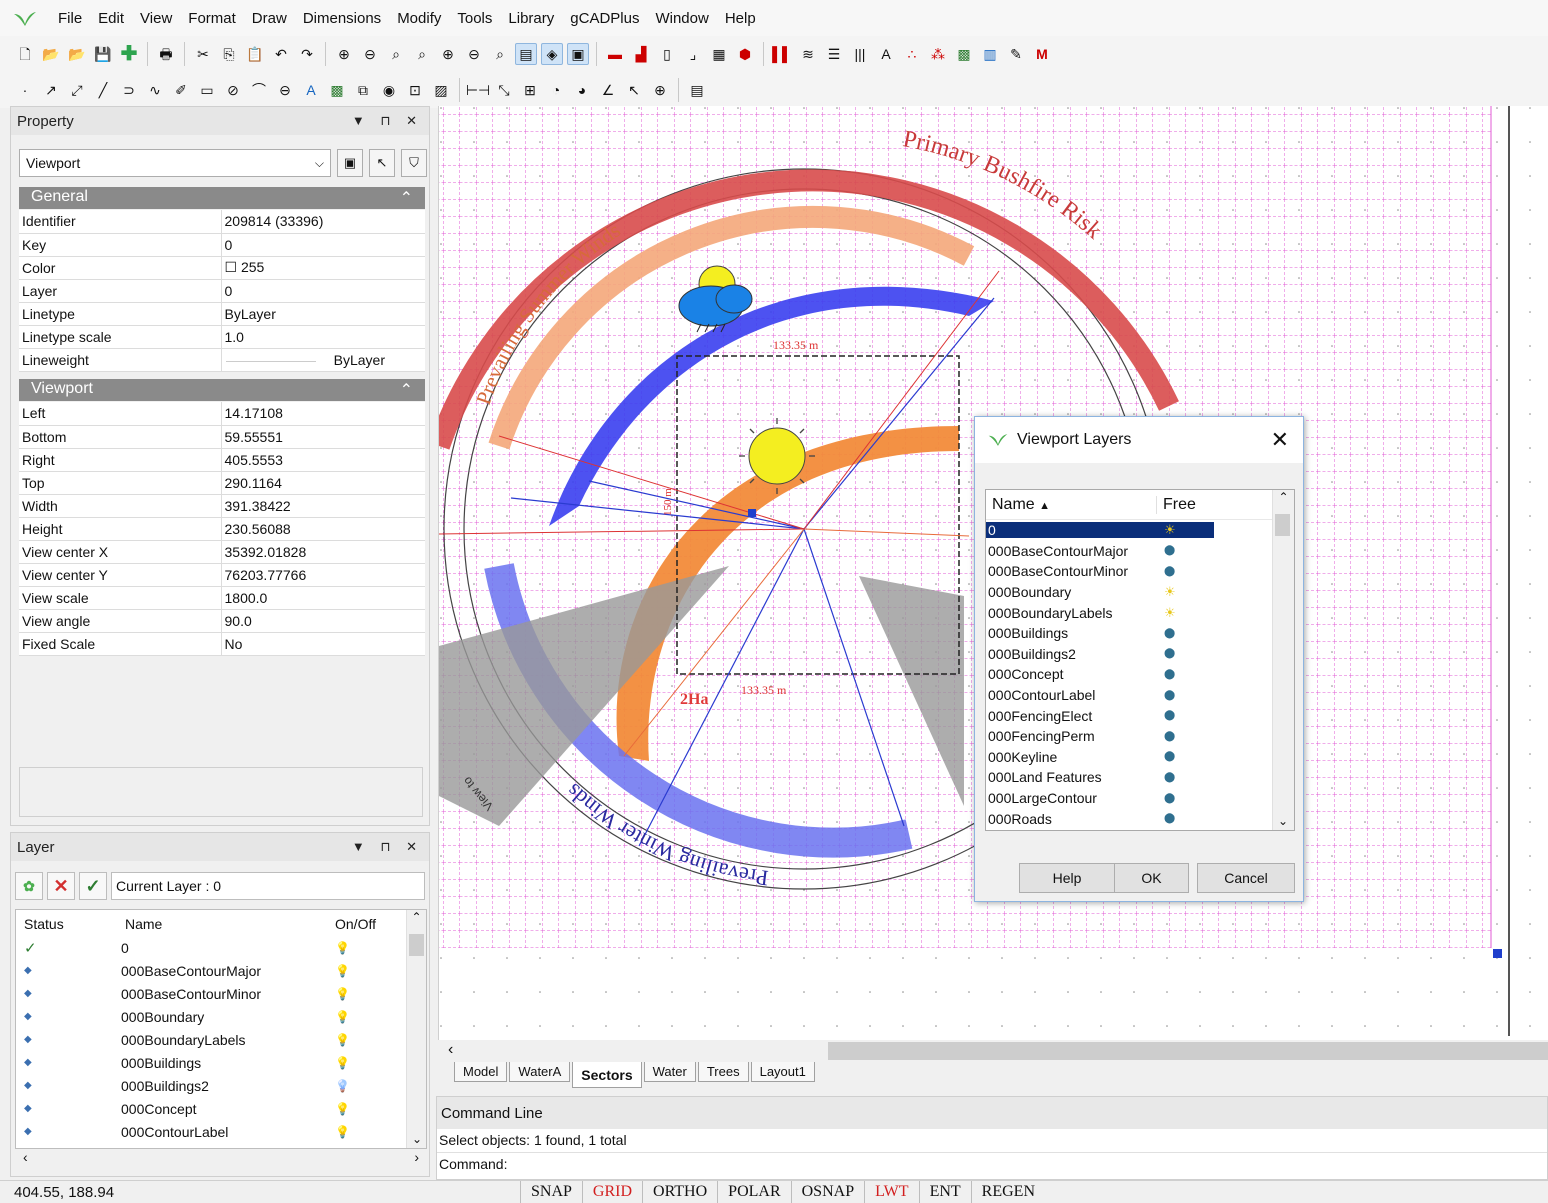 The width and height of the screenshot is (1548, 1203). I want to click on panel-controls: ▼ ⊓ ✕, so click(387, 121).